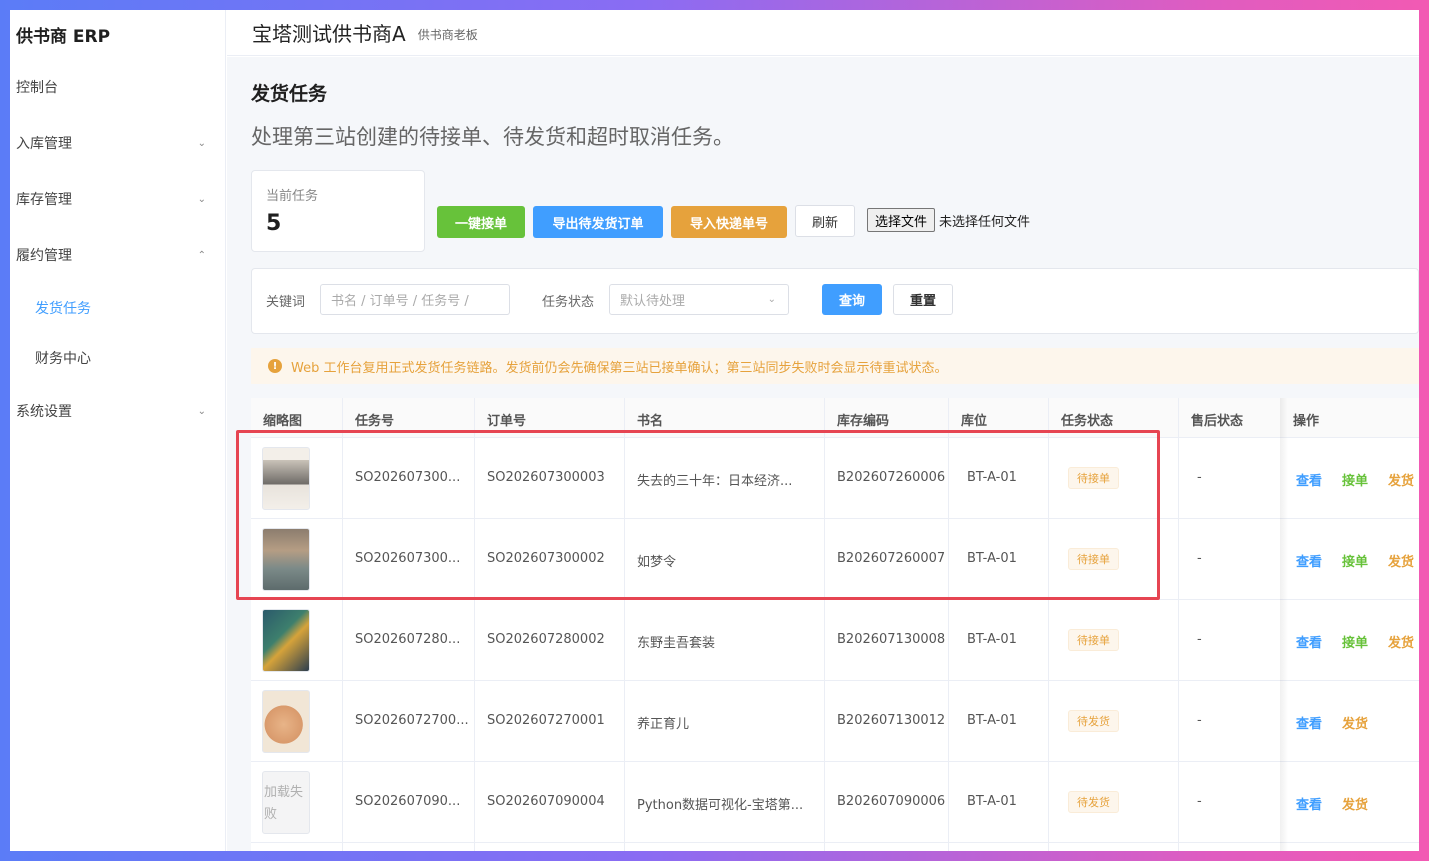 The height and width of the screenshot is (861, 1429). What do you see at coordinates (568, 302) in the screenshot?
I see `status-label: 任务状态` at bounding box center [568, 302].